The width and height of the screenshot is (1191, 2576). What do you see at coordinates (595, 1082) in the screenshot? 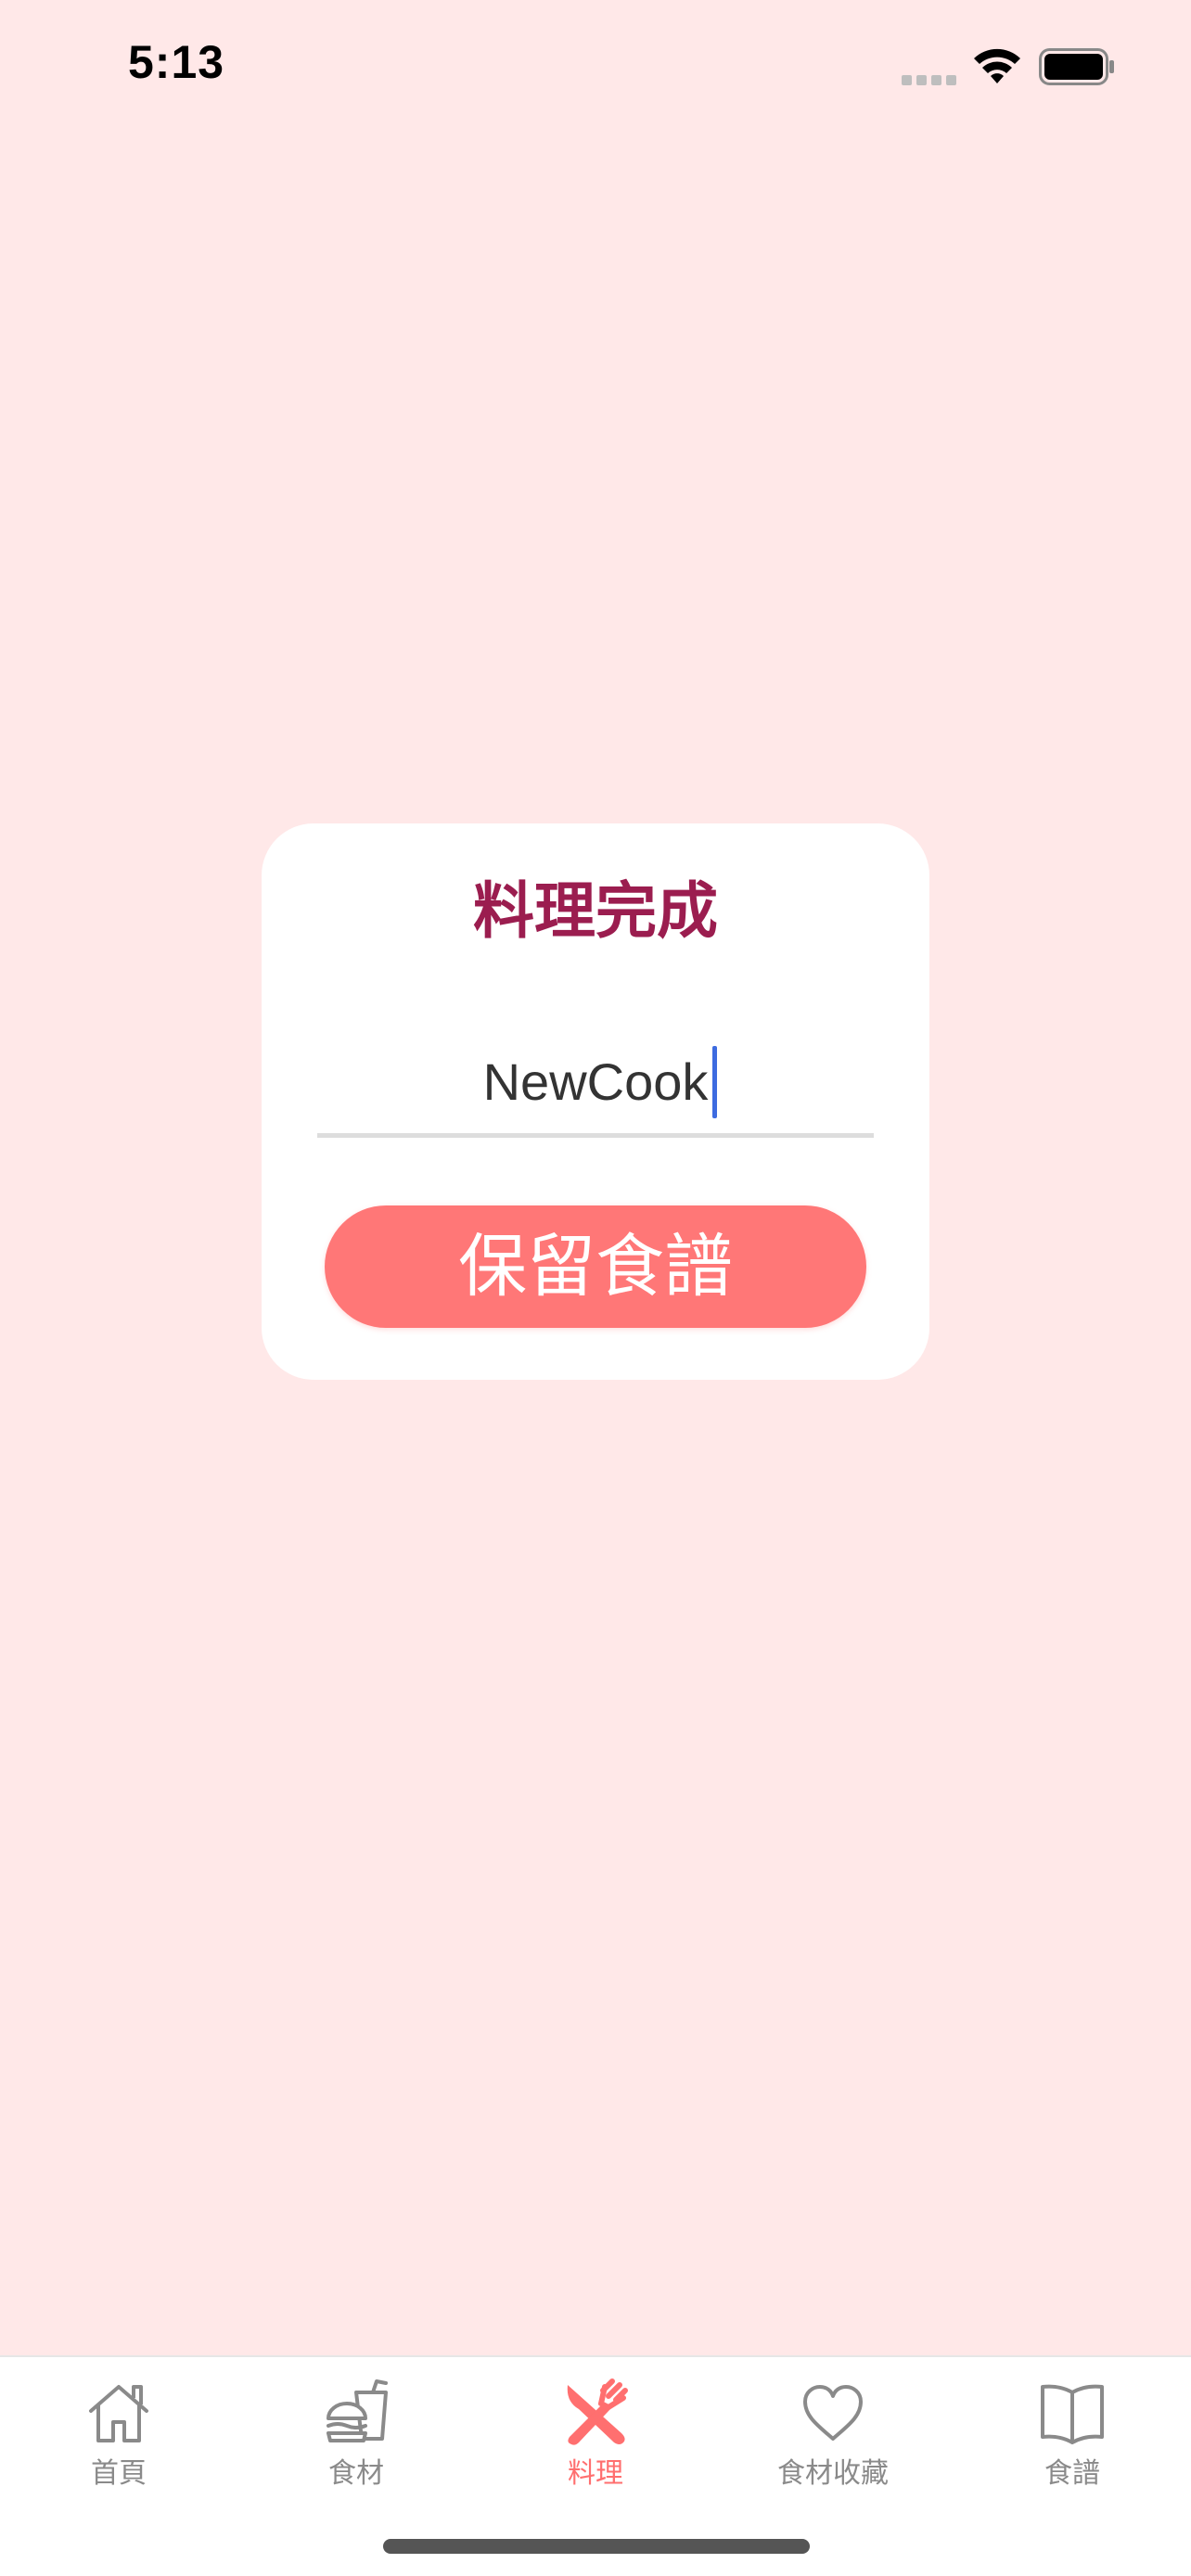
I see `recipe-name-input` at bounding box center [595, 1082].